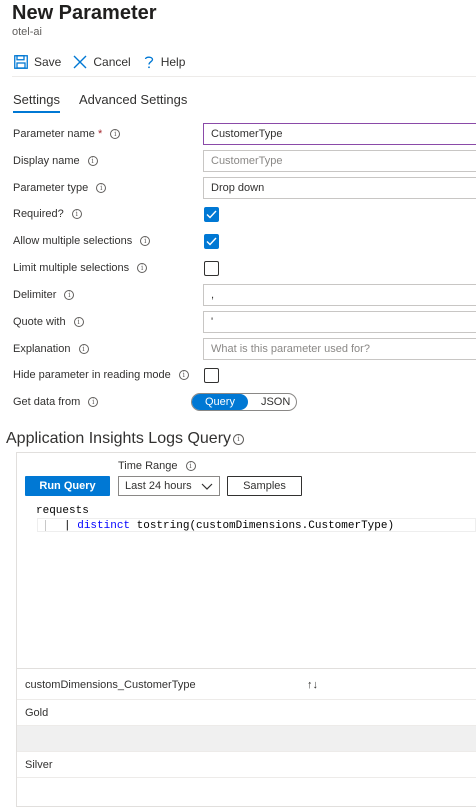 The width and height of the screenshot is (476, 807). What do you see at coordinates (264, 486) in the screenshot?
I see `samples-button: Samples` at bounding box center [264, 486].